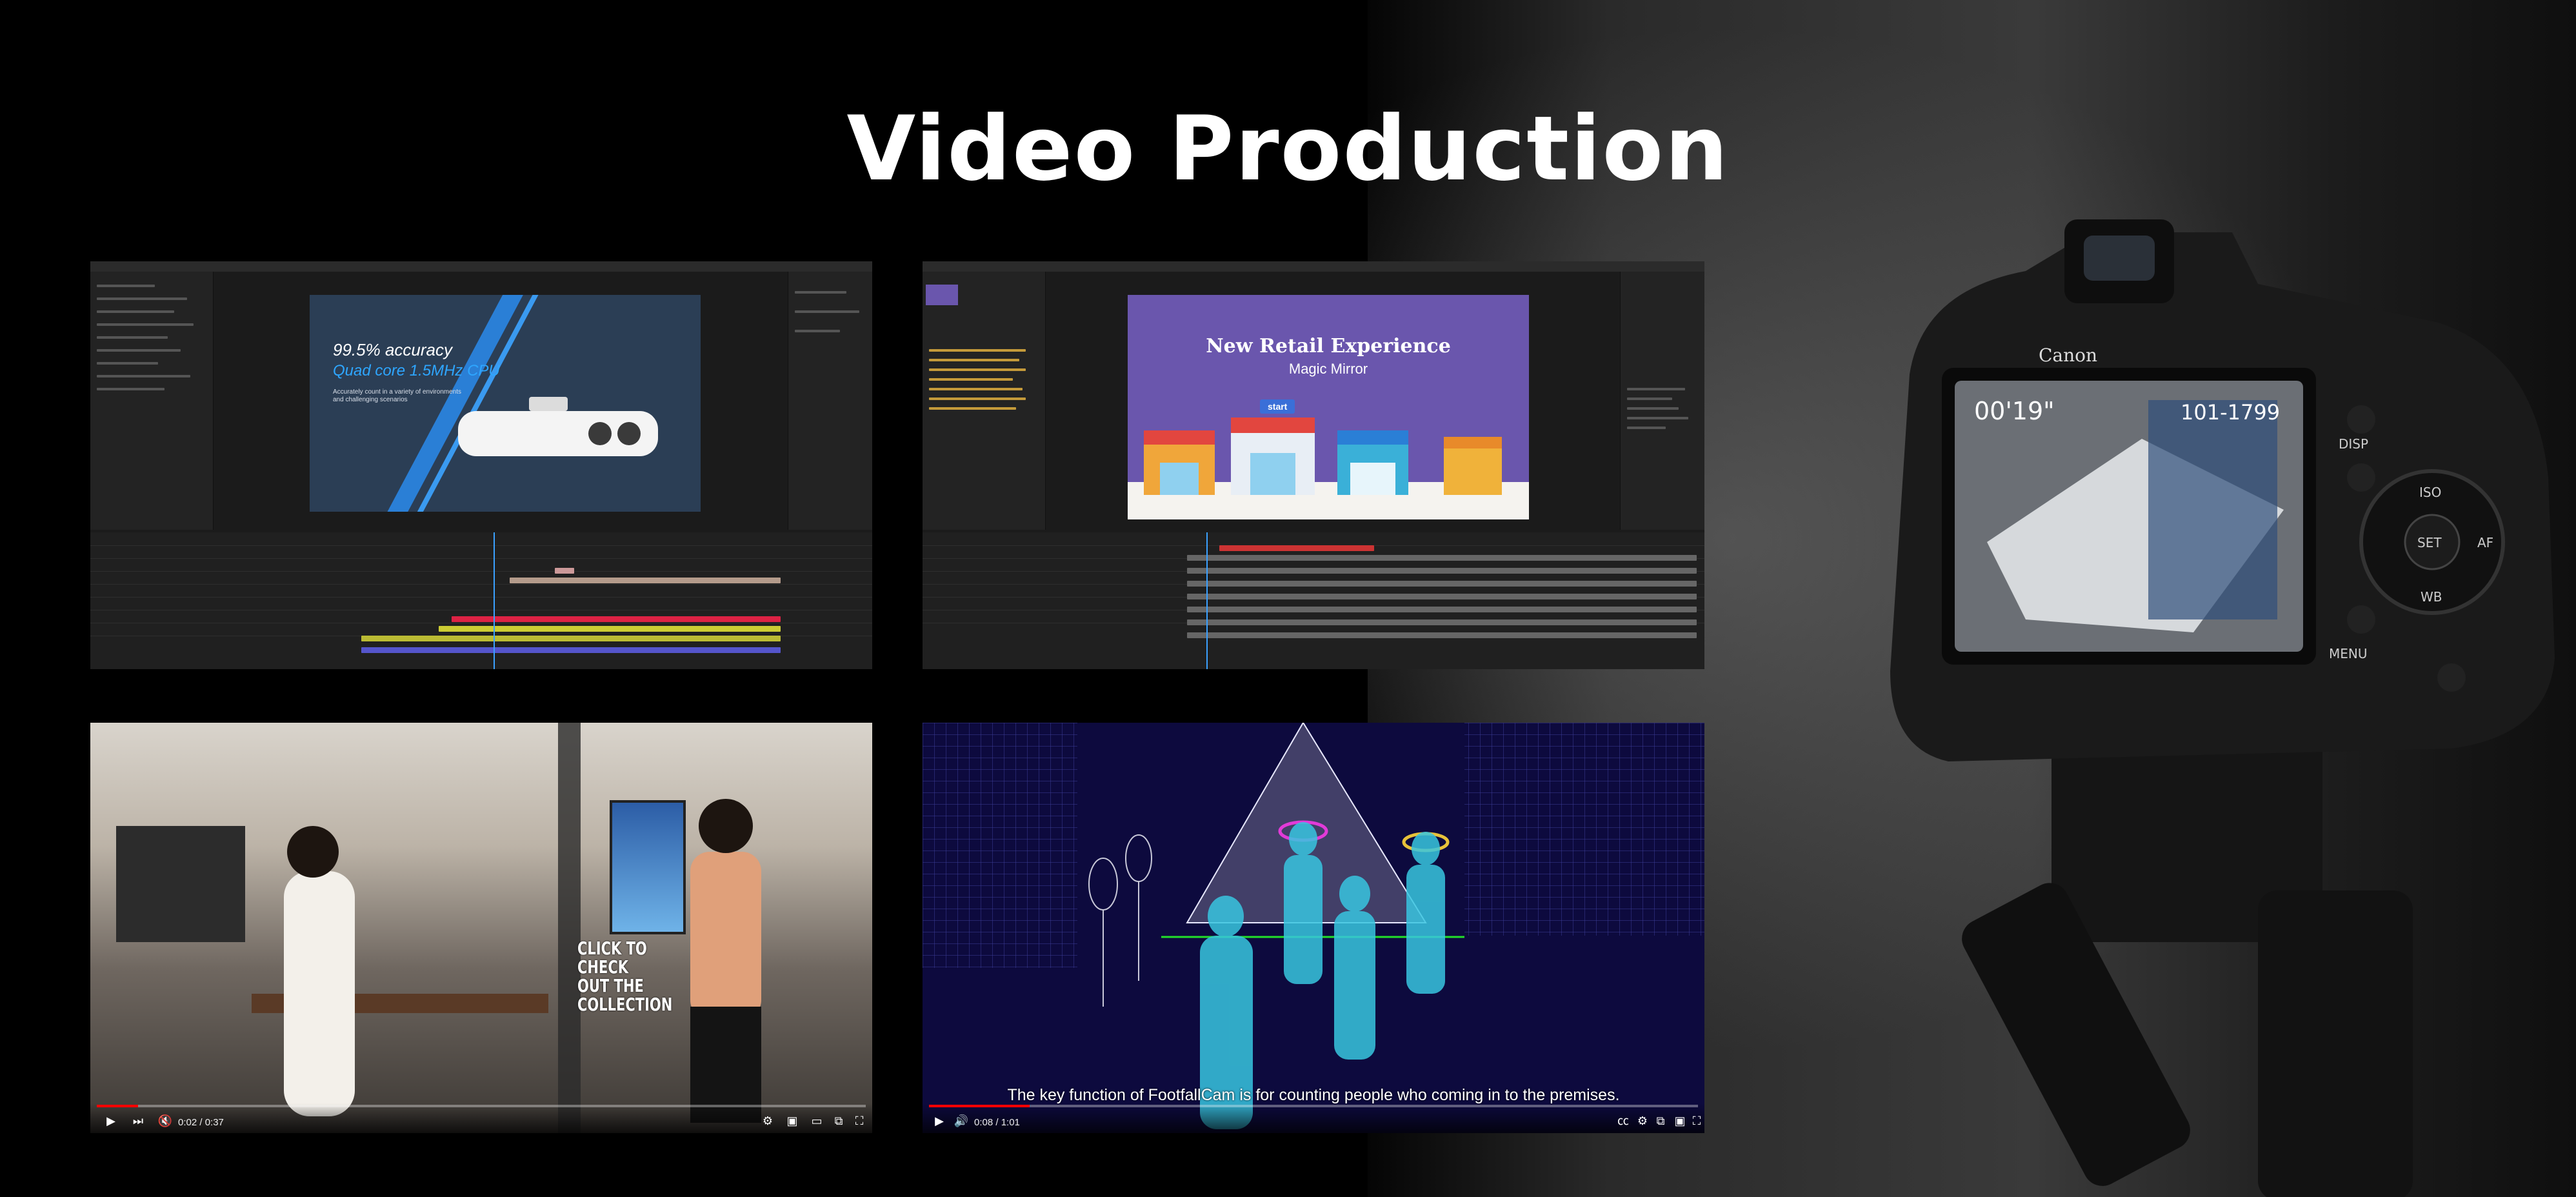 This screenshot has width=2576, height=1197. I want to click on volume-icon: 🔊, so click(961, 1120).